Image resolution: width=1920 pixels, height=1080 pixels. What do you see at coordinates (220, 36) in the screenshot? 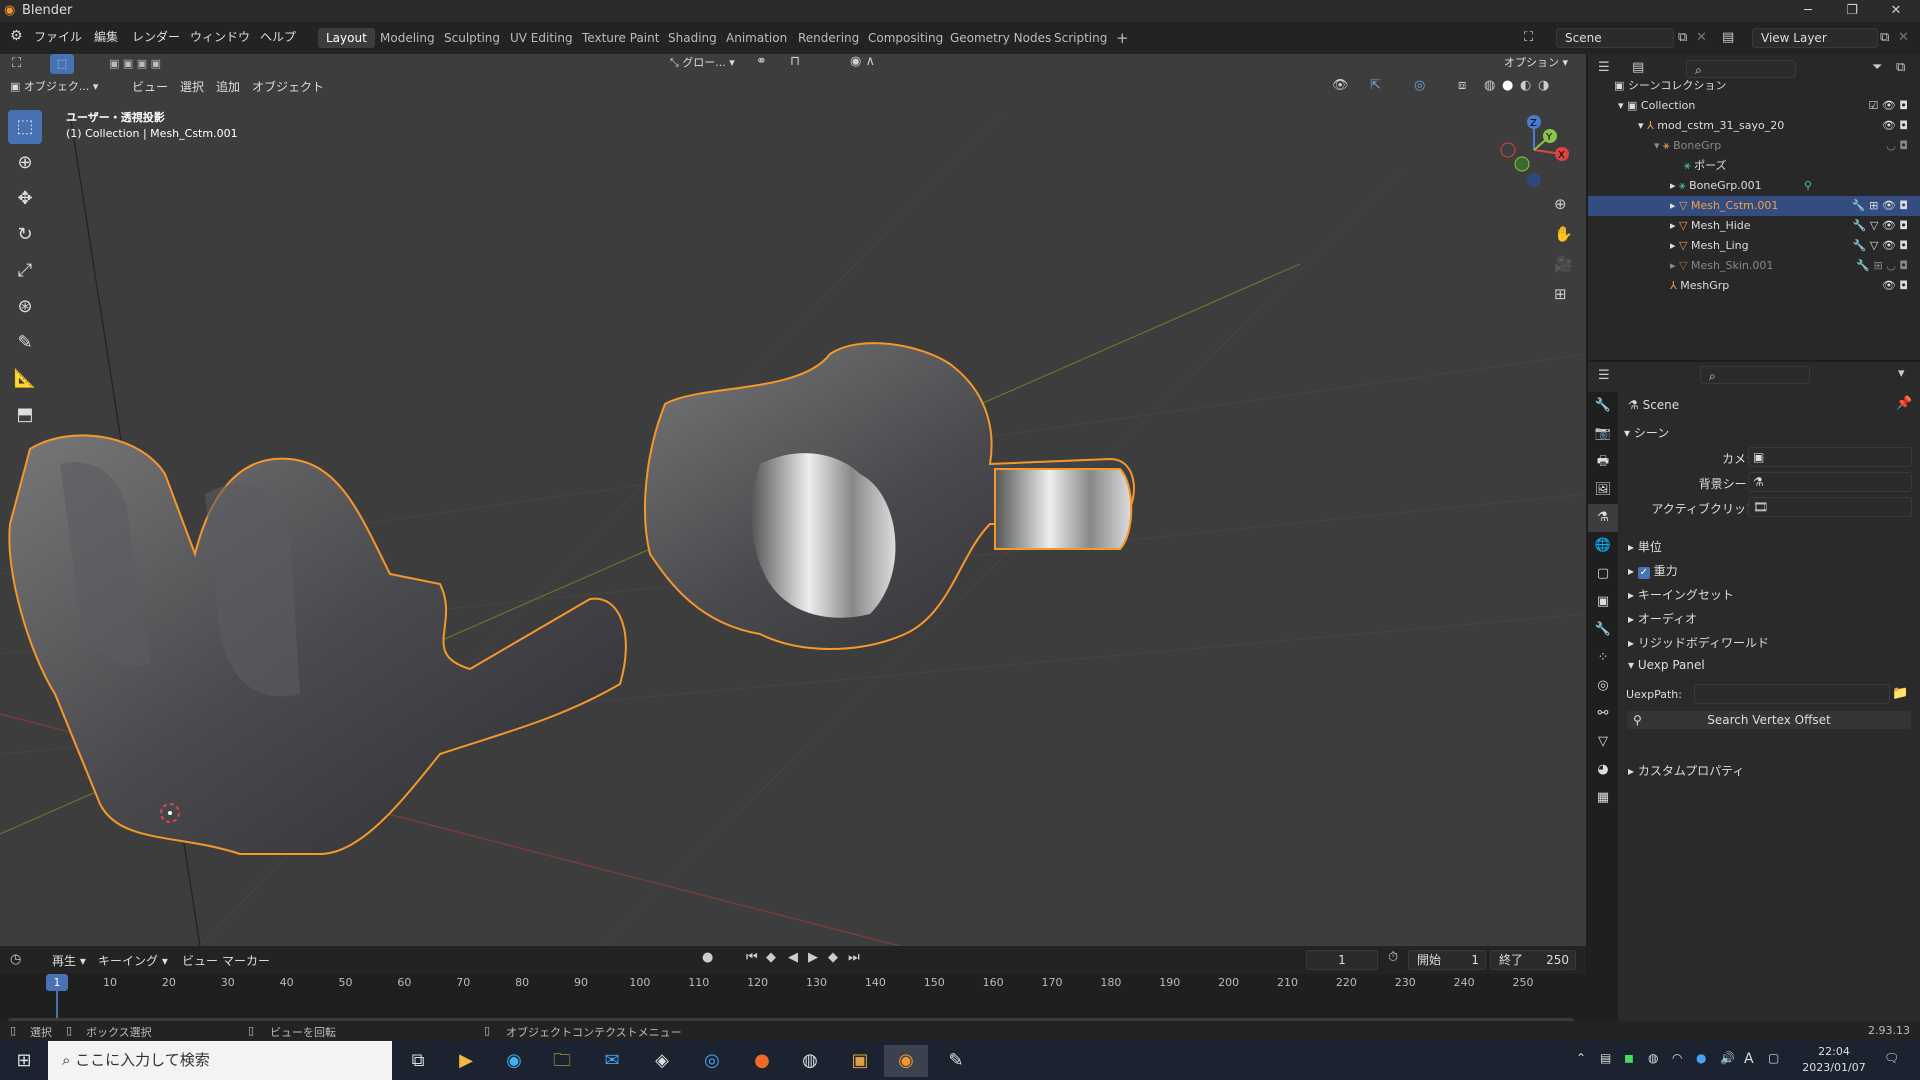
I see `menu-window: ウィンドウ` at bounding box center [220, 36].